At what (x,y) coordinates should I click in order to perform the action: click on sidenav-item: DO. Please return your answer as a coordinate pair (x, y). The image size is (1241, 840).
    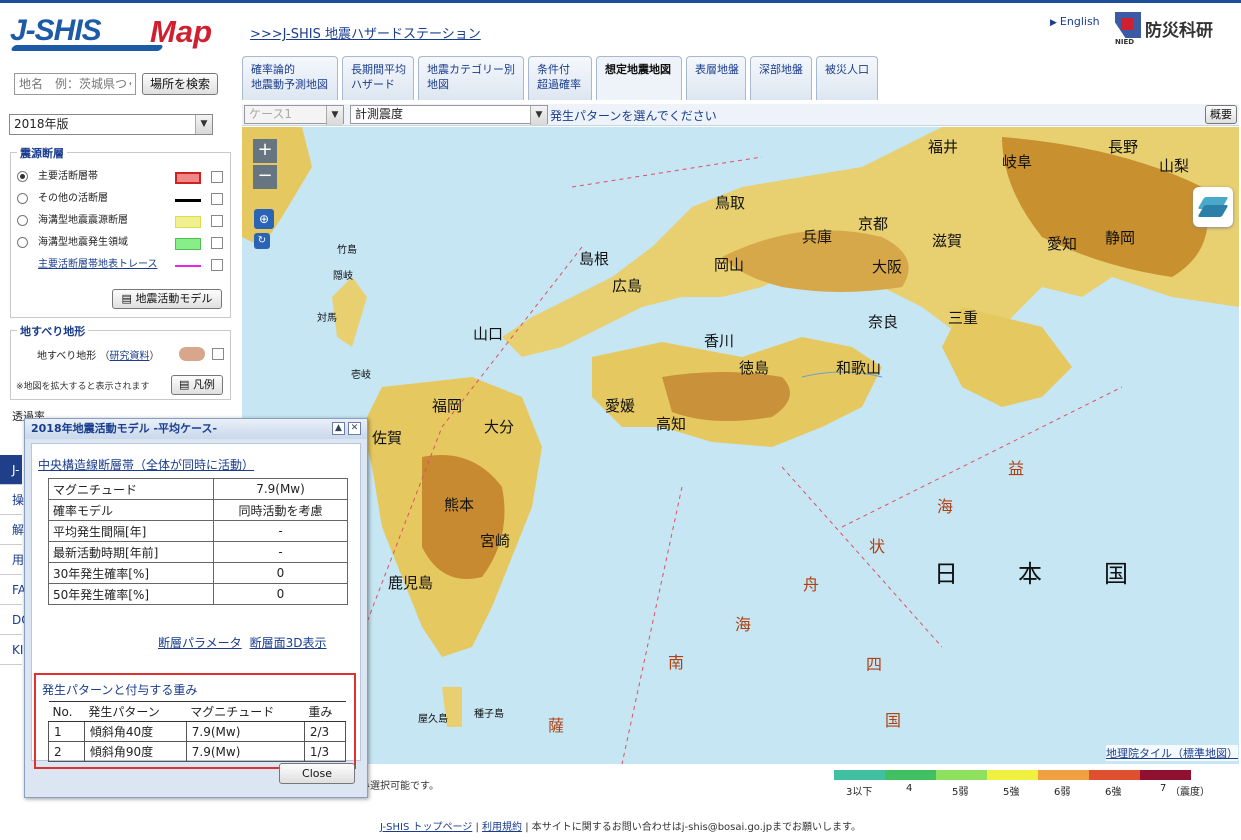
    Looking at the image, I should click on (15, 620).